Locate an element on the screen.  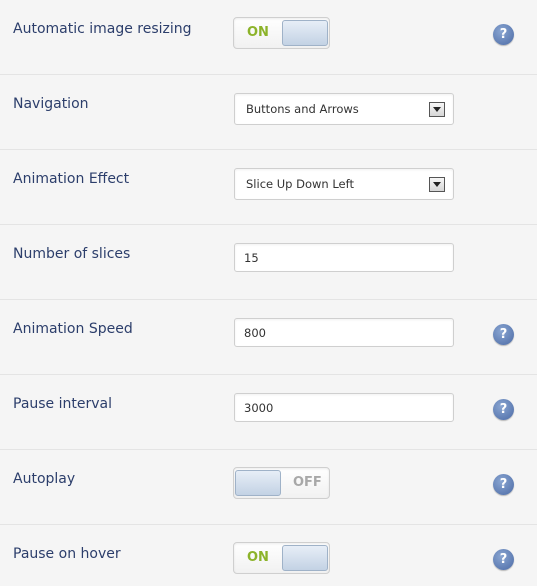
animation-effect-select: Slice Up Down Left is located at coordinates (344, 184).